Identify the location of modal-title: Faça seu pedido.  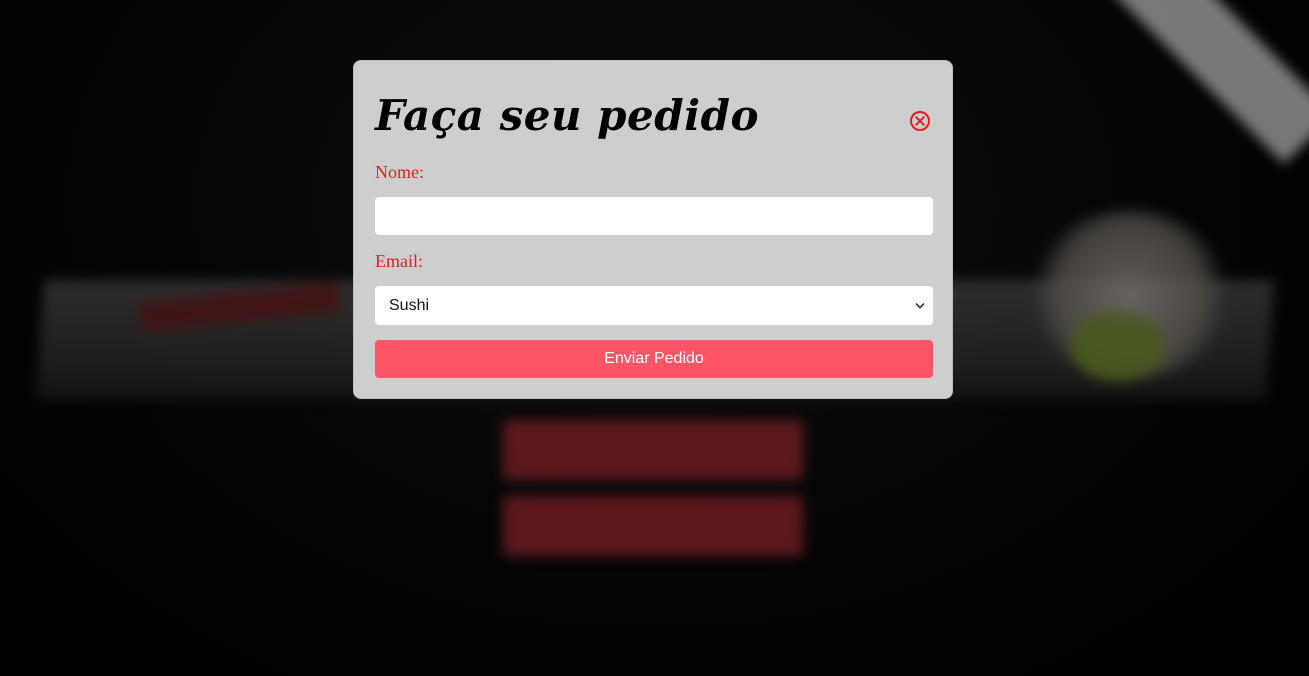
(567, 115).